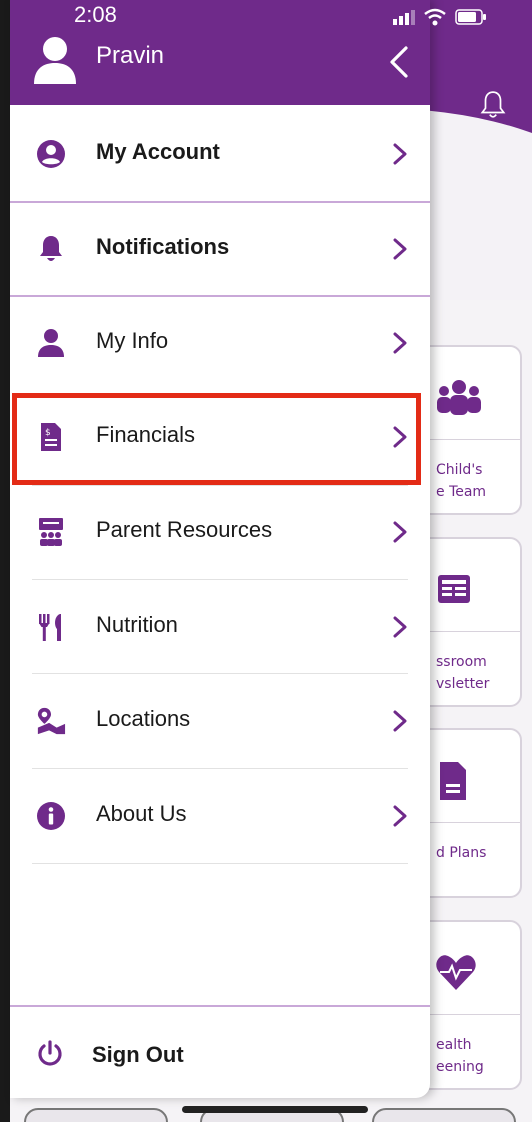 The width and height of the screenshot is (532, 1122). What do you see at coordinates (399, 62) in the screenshot?
I see `close-drawer-chevron-left-icon` at bounding box center [399, 62].